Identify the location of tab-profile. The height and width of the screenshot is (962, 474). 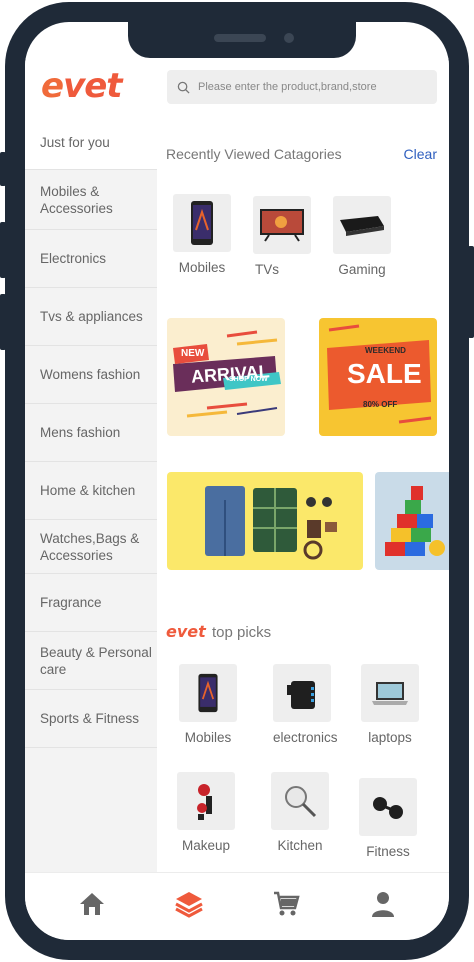
(383, 904).